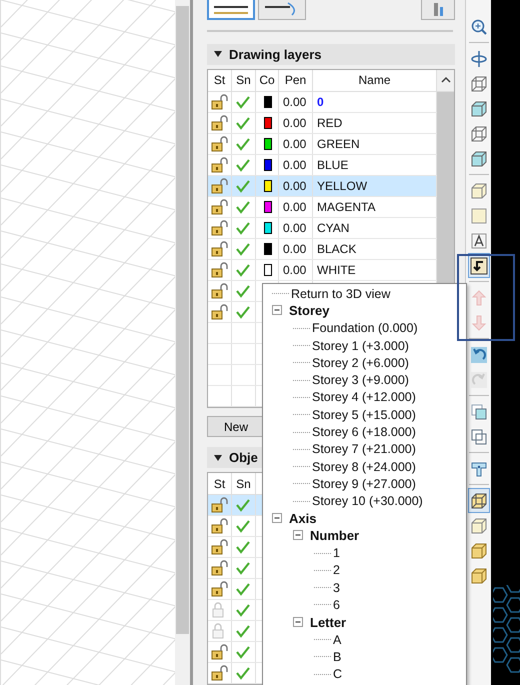  Describe the element at coordinates (337, 639) in the screenshot. I see `tree-item: A` at that location.